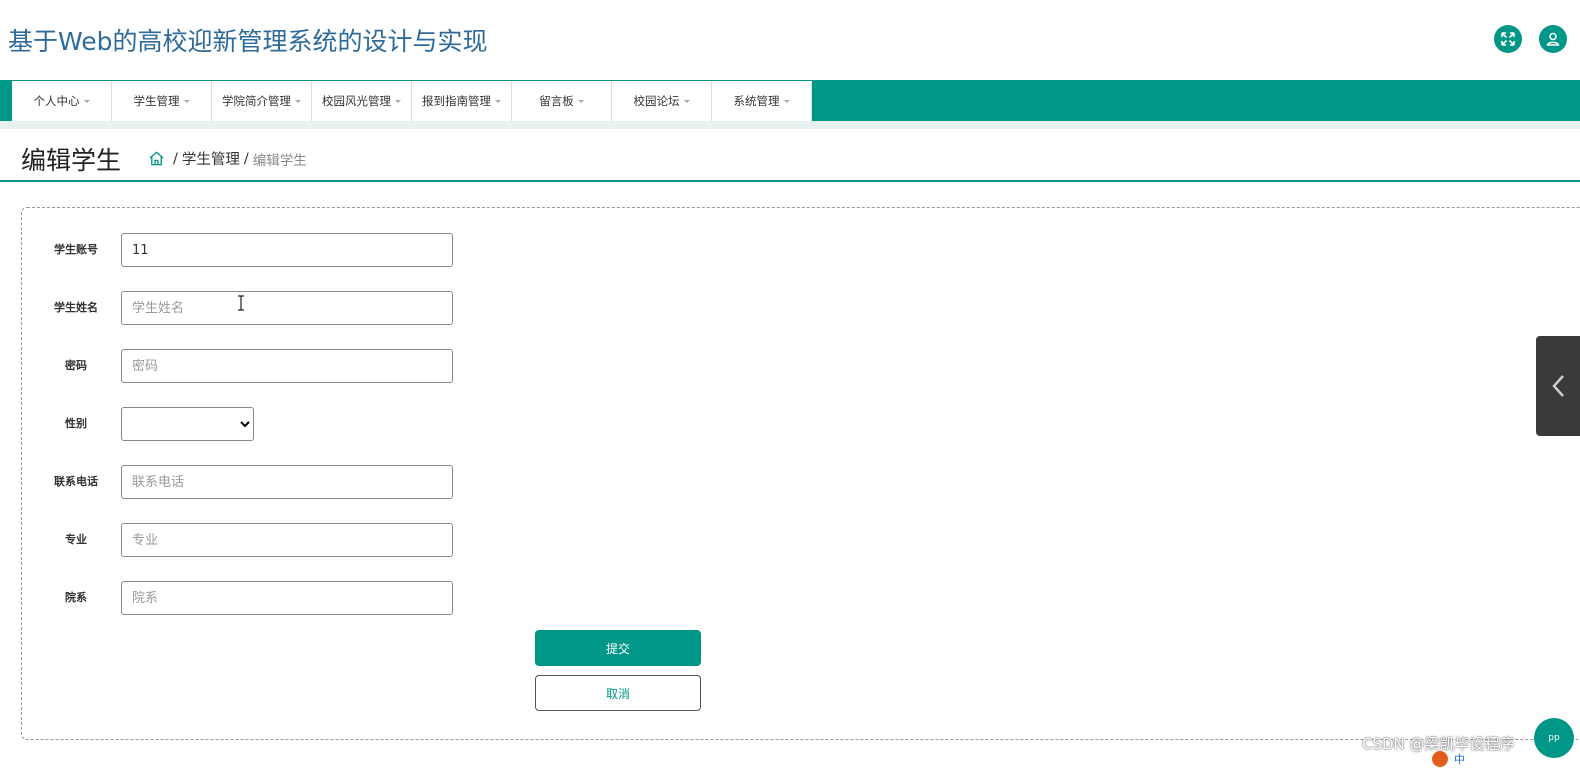 This screenshot has height=768, width=1580. What do you see at coordinates (756, 101) in the screenshot?
I see `nav-item-label: 系统管理` at bounding box center [756, 101].